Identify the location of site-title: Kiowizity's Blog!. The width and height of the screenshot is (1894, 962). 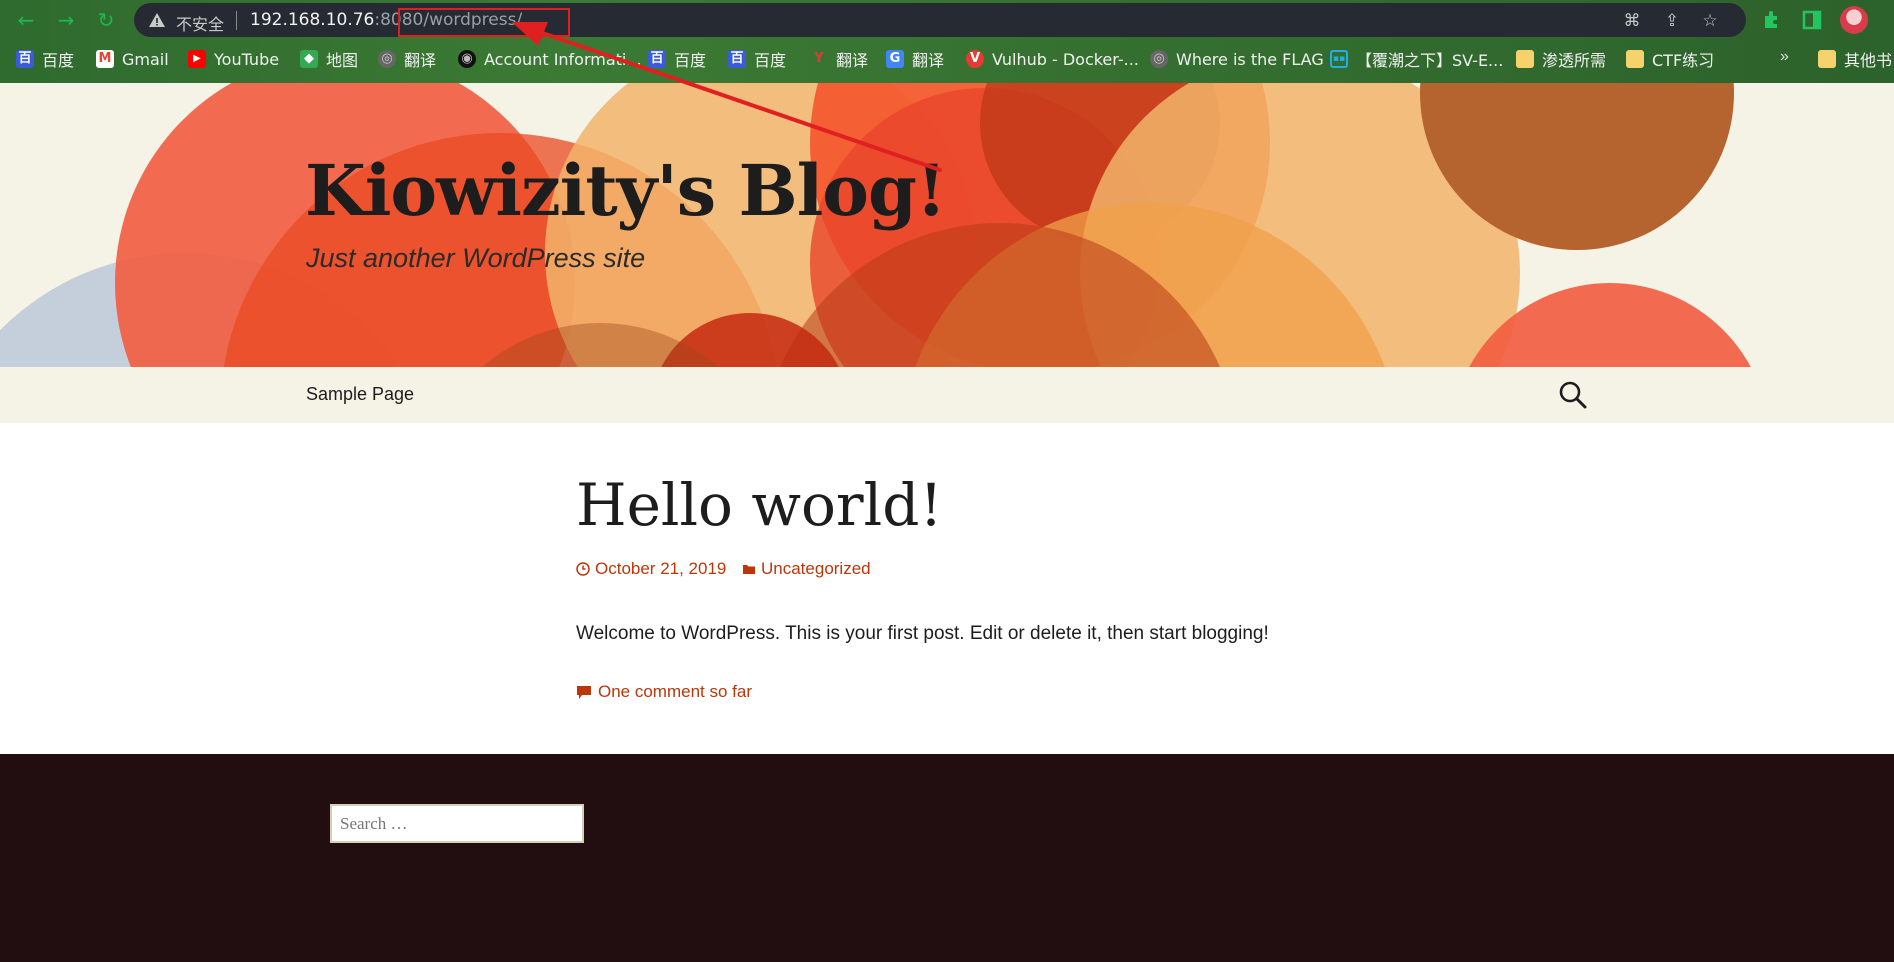
(626, 190).